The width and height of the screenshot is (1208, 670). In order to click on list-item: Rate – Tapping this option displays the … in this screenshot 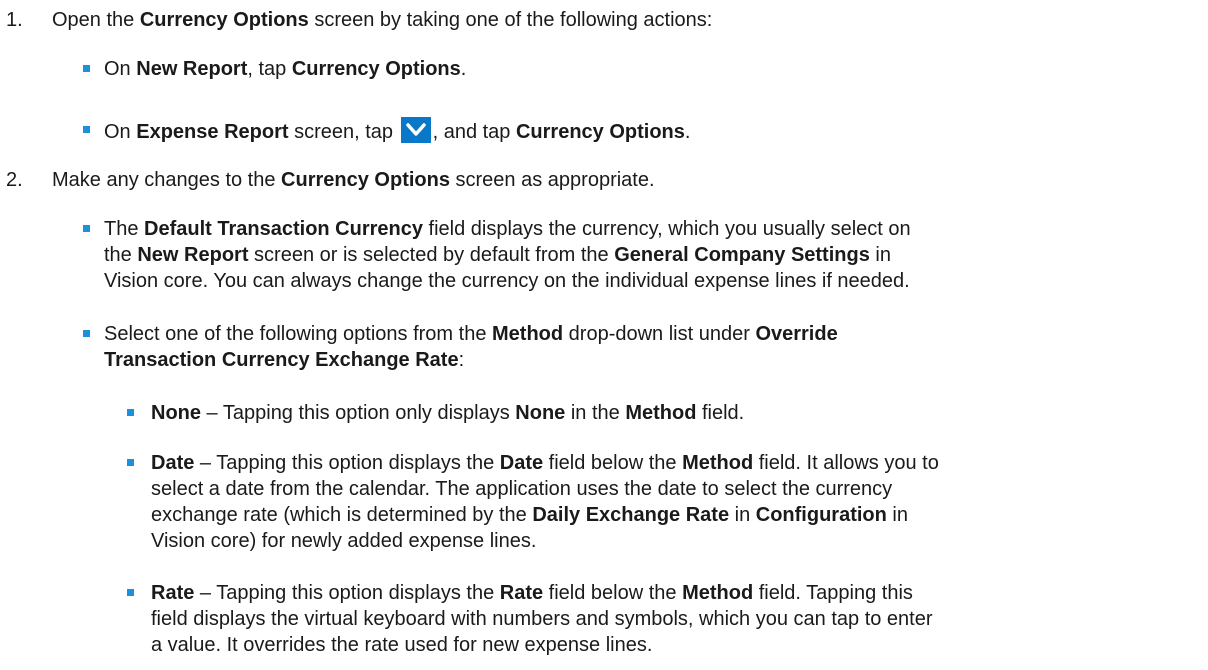, I will do `click(542, 619)`.